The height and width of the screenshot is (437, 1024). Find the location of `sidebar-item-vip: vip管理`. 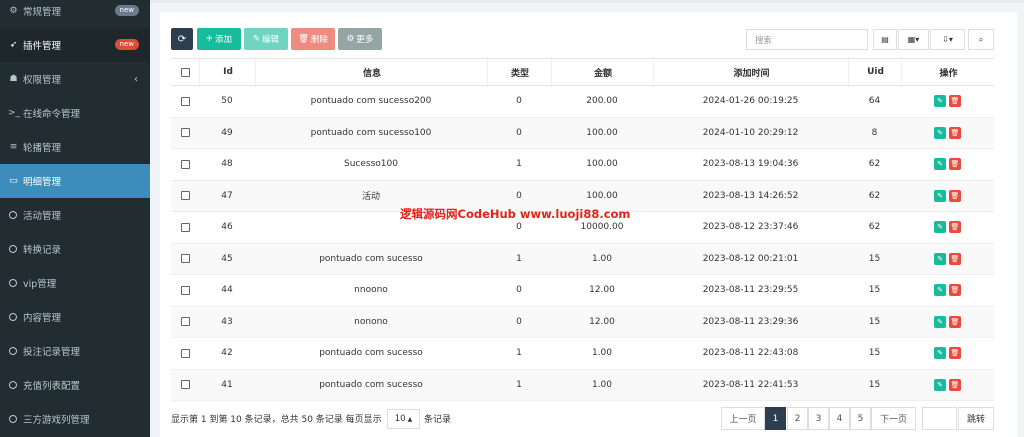

sidebar-item-vip: vip管理 is located at coordinates (75, 283).